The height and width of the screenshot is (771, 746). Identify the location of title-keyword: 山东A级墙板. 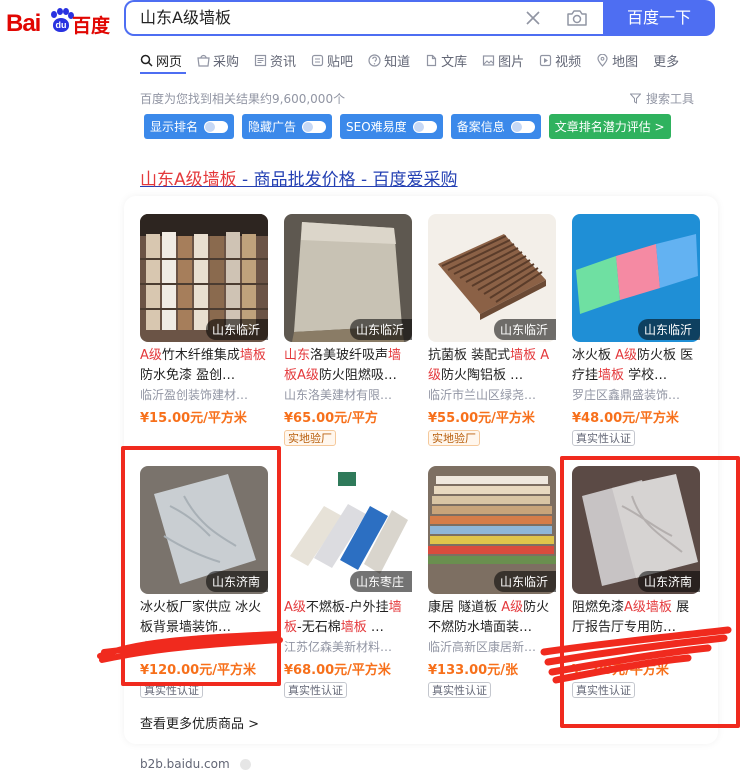
(188, 180).